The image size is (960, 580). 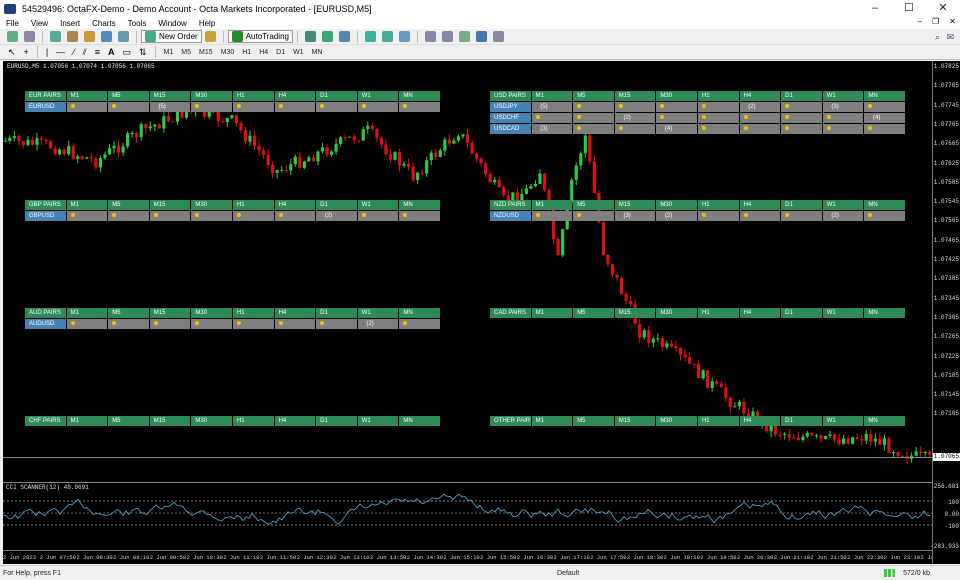 I want to click on candlestick-icon, so click(x=327, y=36).